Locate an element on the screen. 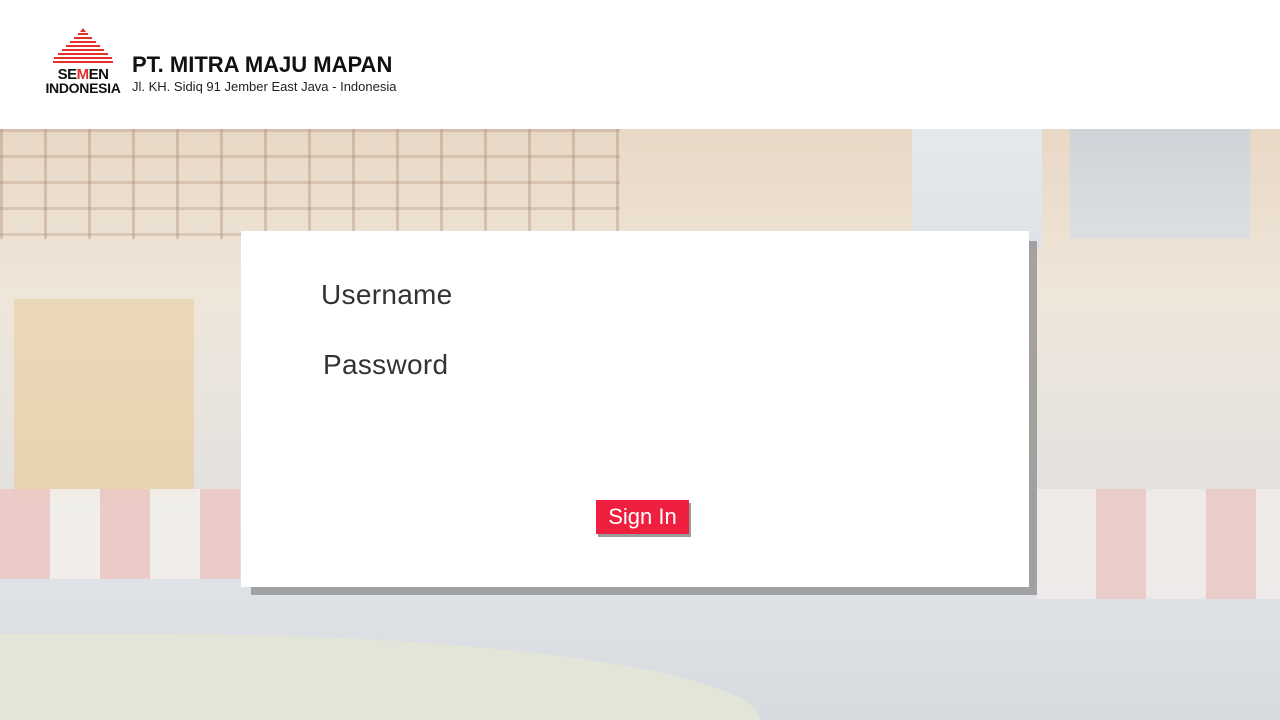 This screenshot has width=1280, height=720. username-label: Username is located at coordinates (387, 294).